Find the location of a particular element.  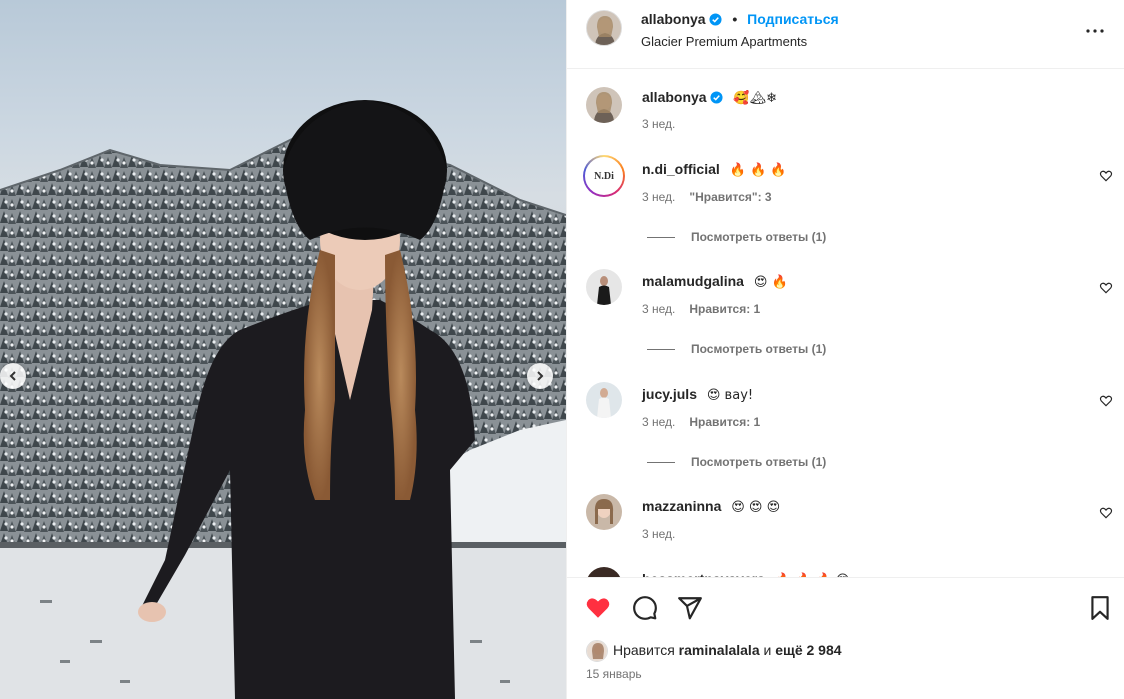

caption-line: allabonya 🥰🏔❄ is located at coordinates (709, 97).